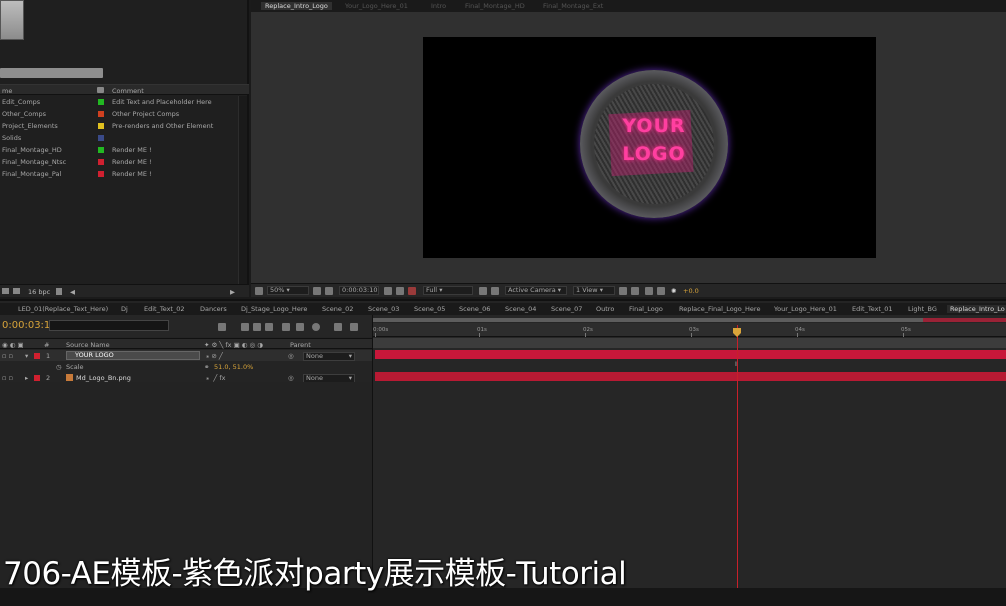  Describe the element at coordinates (88, 345) in the screenshot. I see `source-name-header: Source Name` at that location.